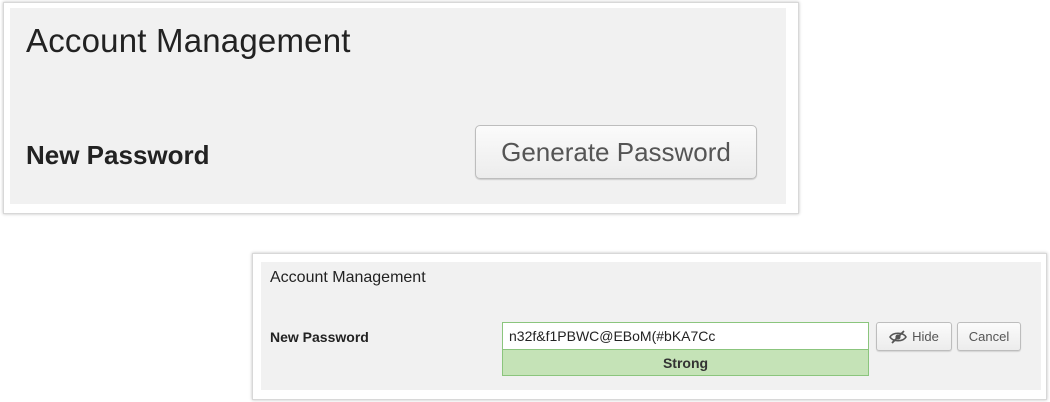 The height and width of the screenshot is (402, 1050). What do you see at coordinates (925, 336) in the screenshot?
I see `hide-button-label: Hide` at bounding box center [925, 336].